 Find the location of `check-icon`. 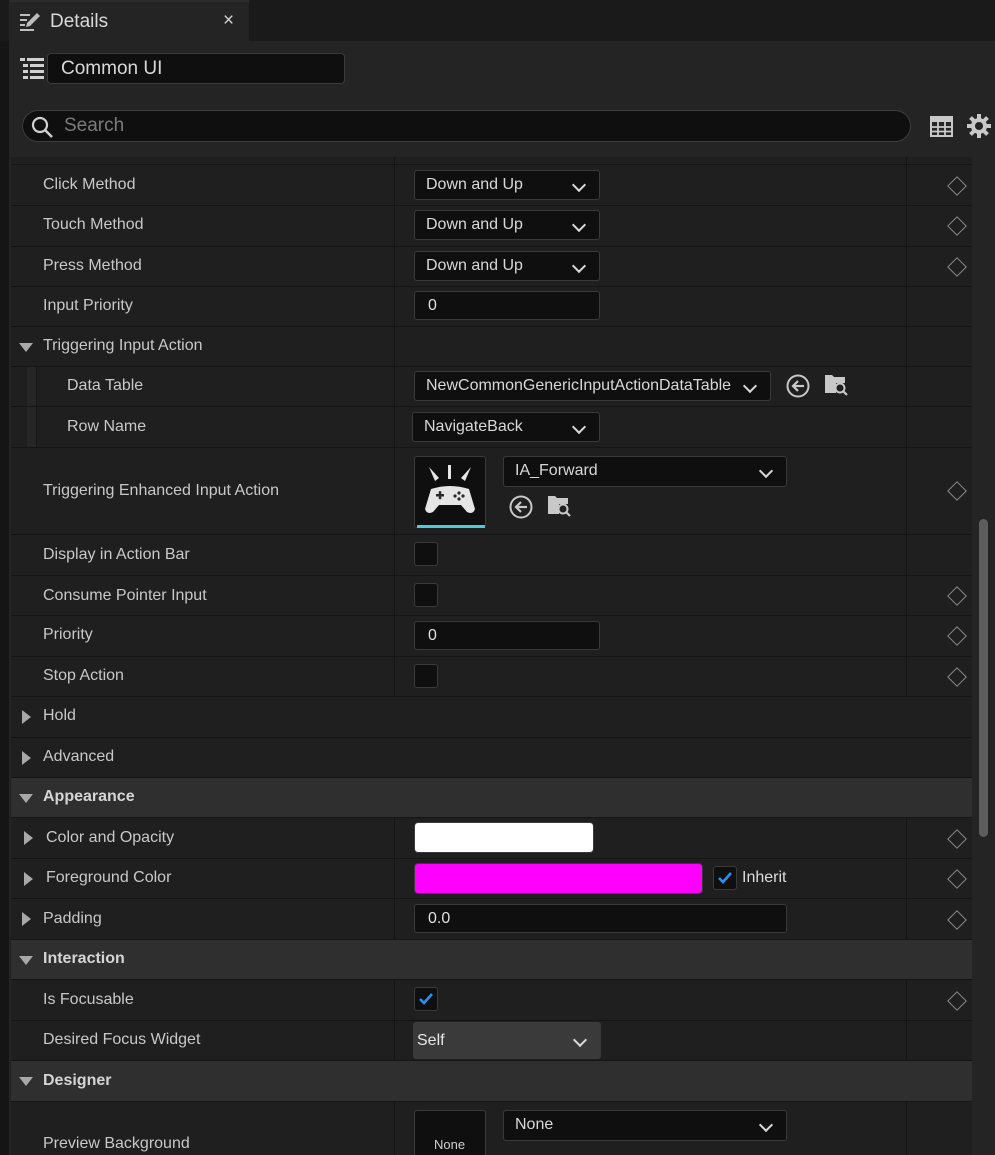

check-icon is located at coordinates (725, 878).